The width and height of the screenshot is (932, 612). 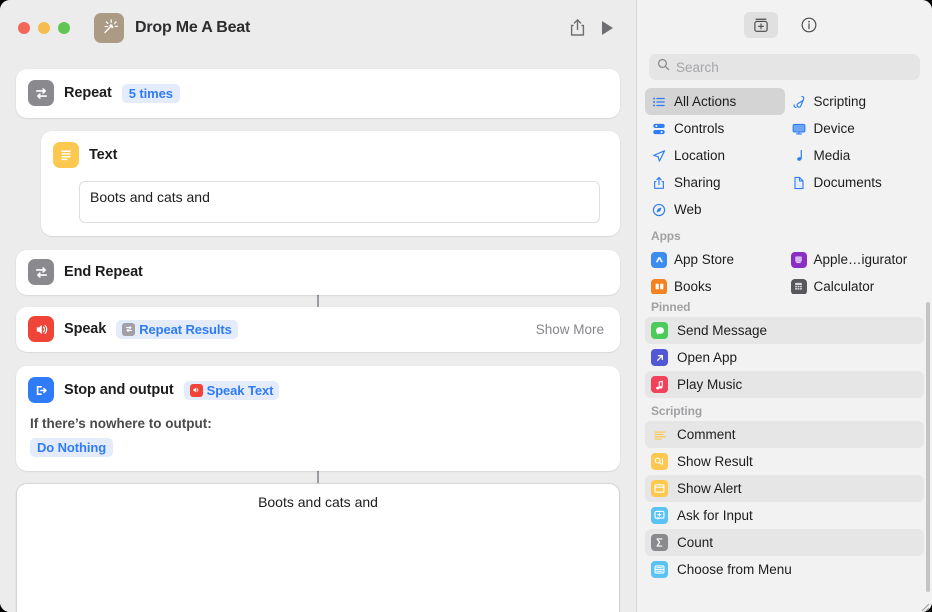 I want to click on music-note-icon, so click(x=799, y=156).